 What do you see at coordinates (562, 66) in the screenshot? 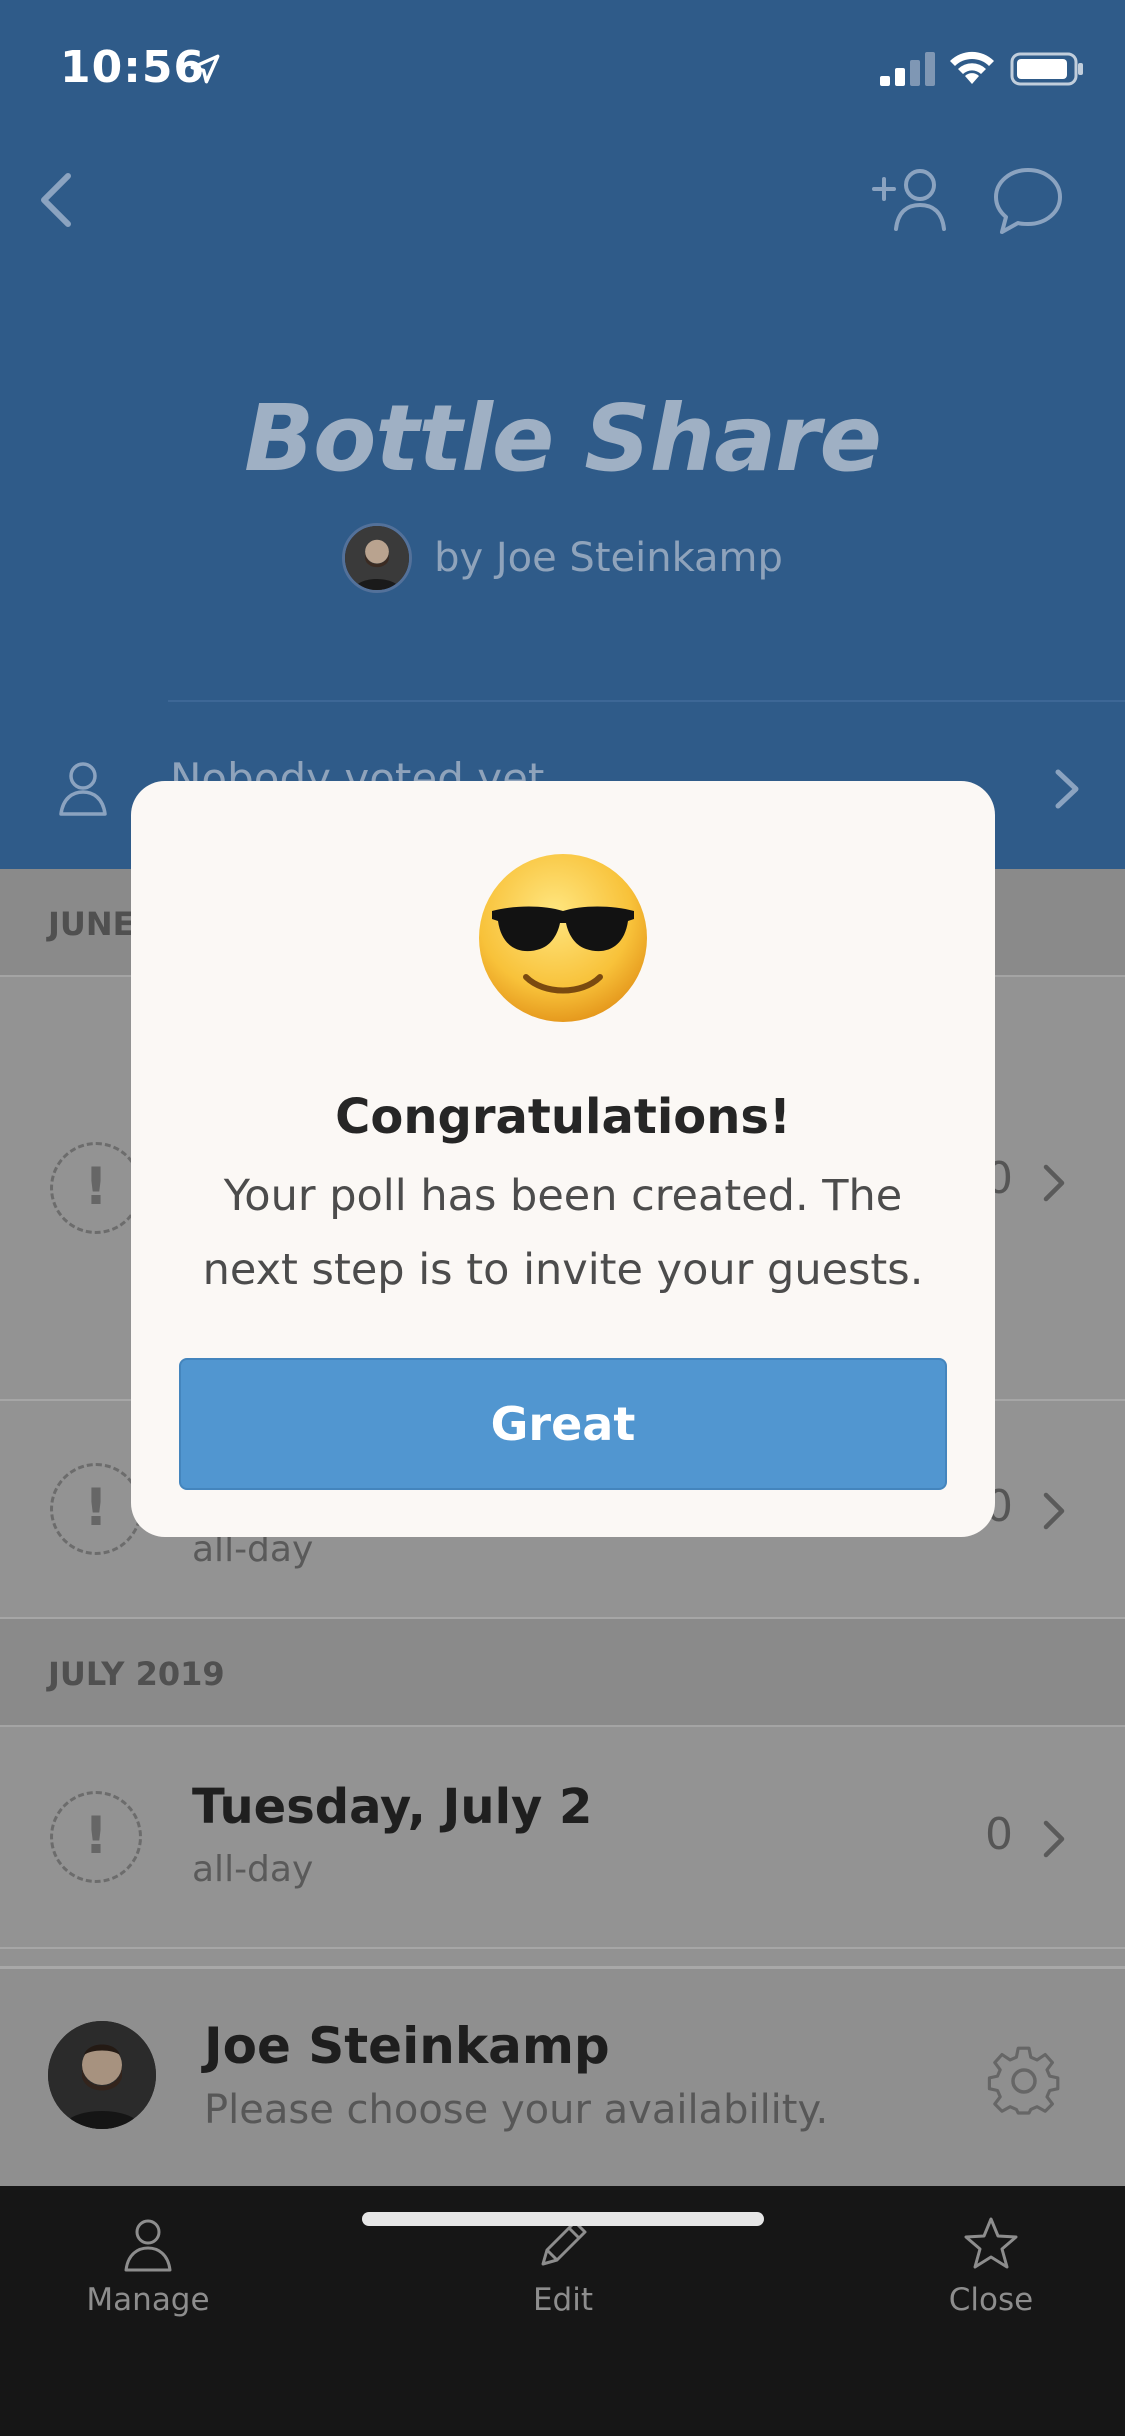
I see `status-bar: 10:56` at bounding box center [562, 66].